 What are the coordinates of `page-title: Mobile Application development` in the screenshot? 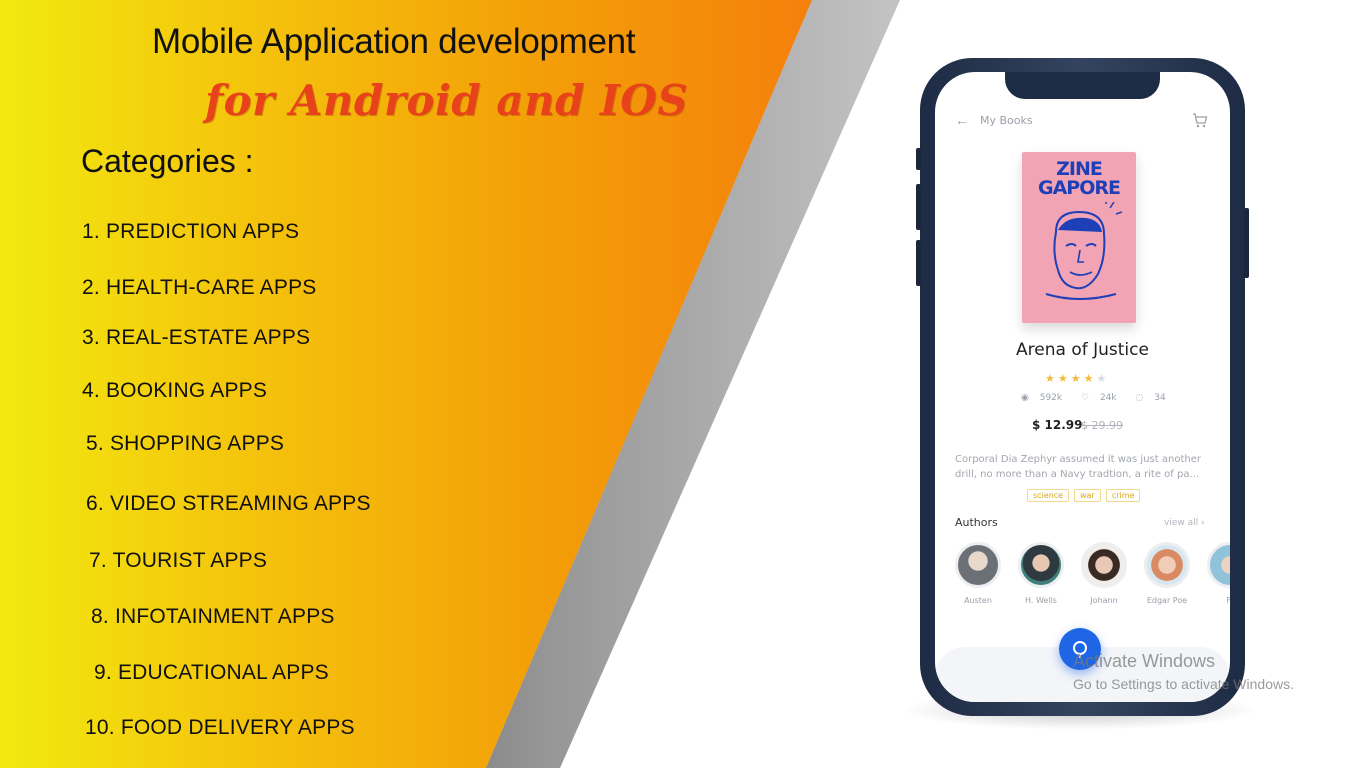 It's located at (394, 41).